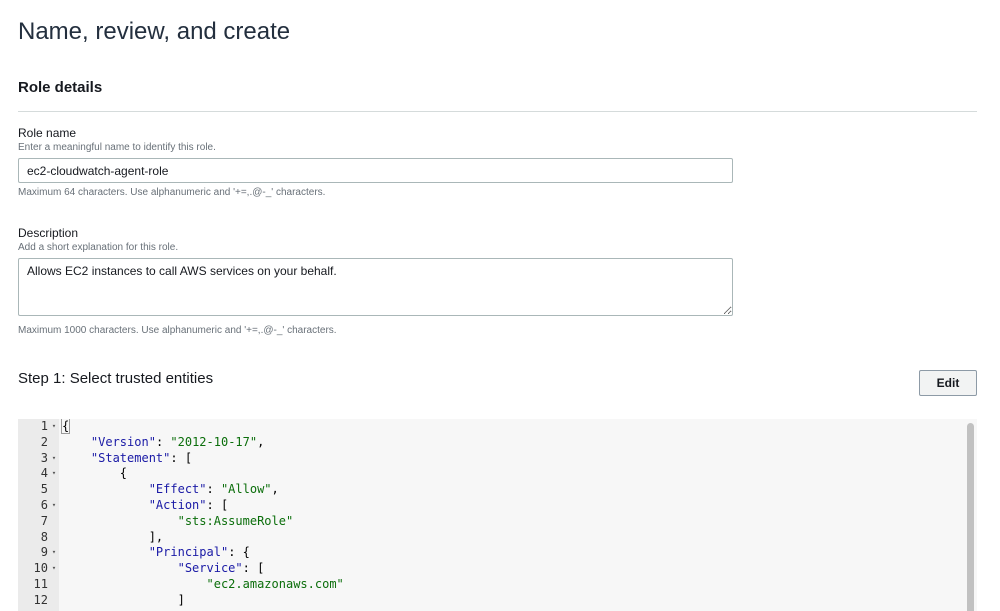  I want to click on code-text: "Version": "2012-10-17",, so click(163, 443).